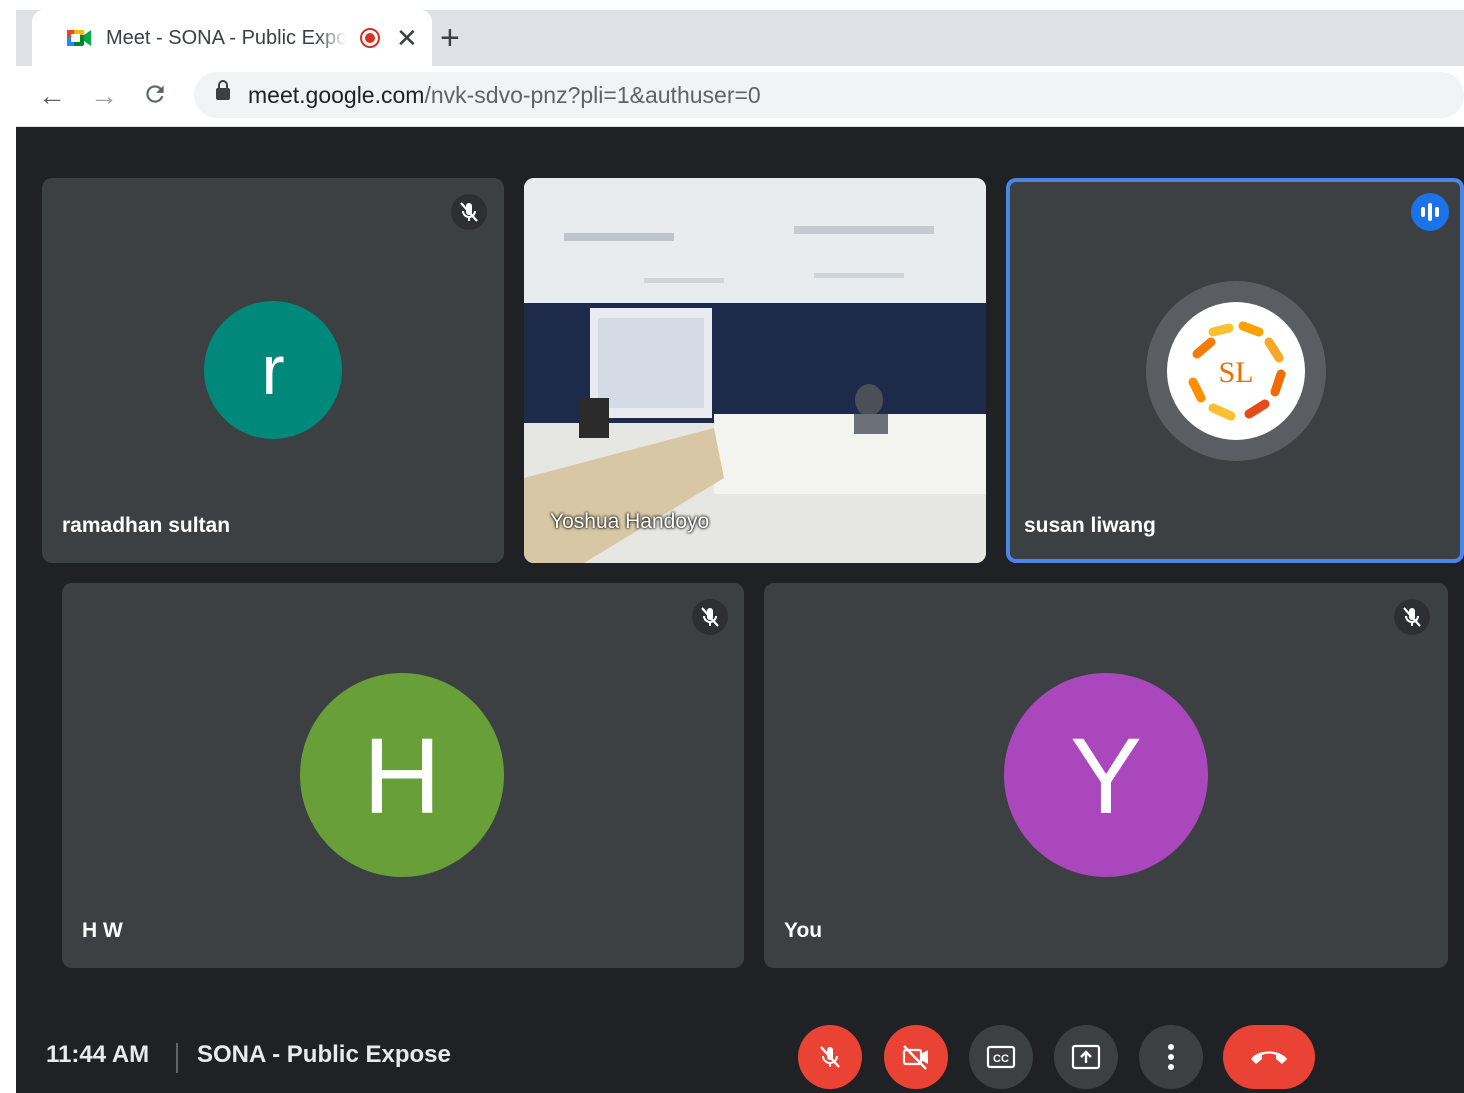 The image size is (1464, 1093). What do you see at coordinates (177, 1058) in the screenshot?
I see `bottom-bar-divider` at bounding box center [177, 1058].